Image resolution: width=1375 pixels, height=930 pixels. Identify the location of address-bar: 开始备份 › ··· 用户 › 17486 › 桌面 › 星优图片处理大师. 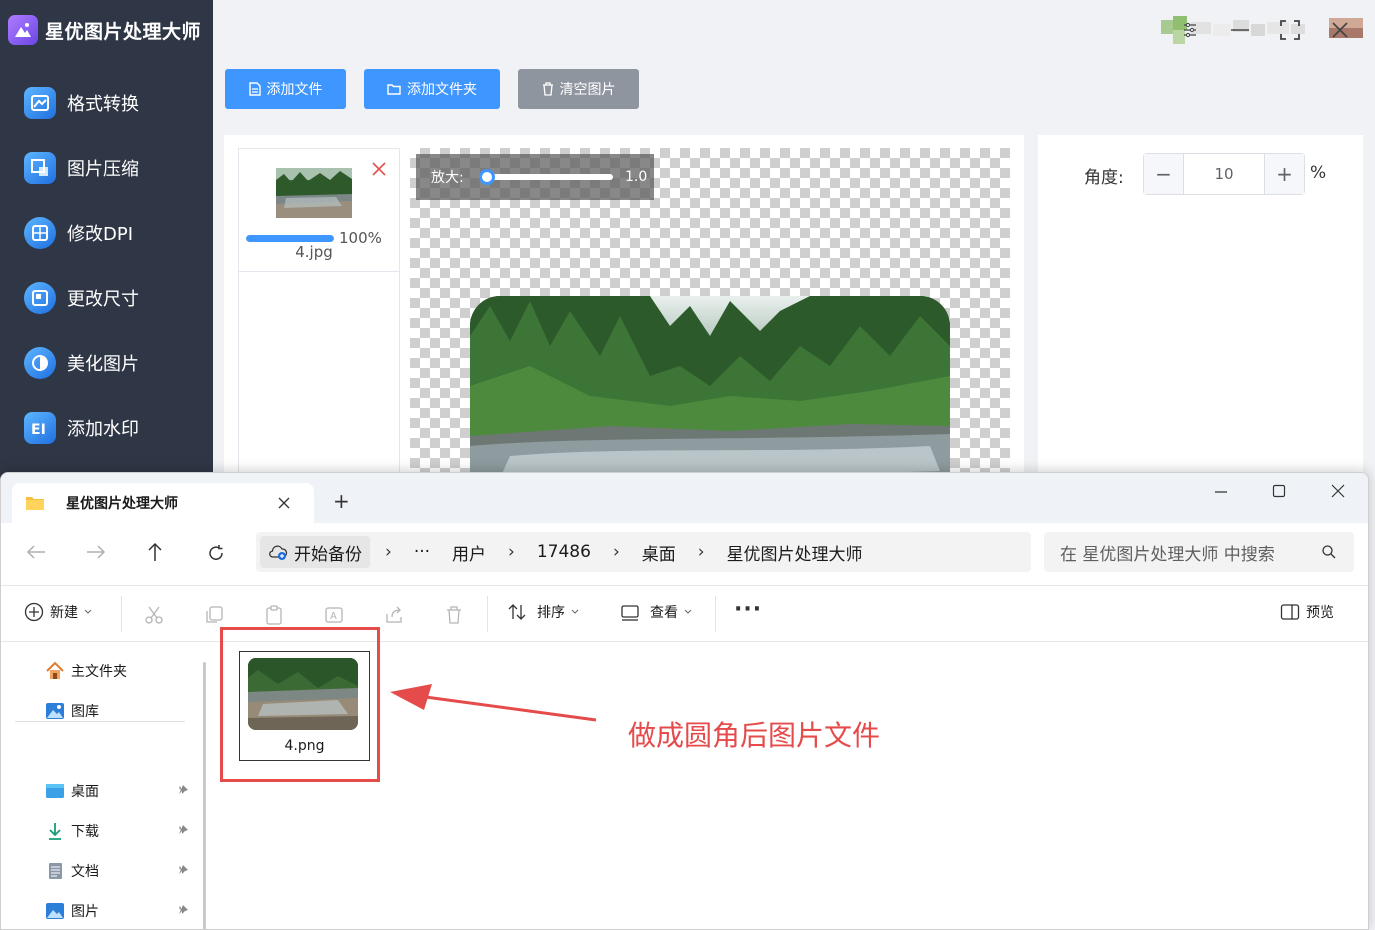
(643, 552).